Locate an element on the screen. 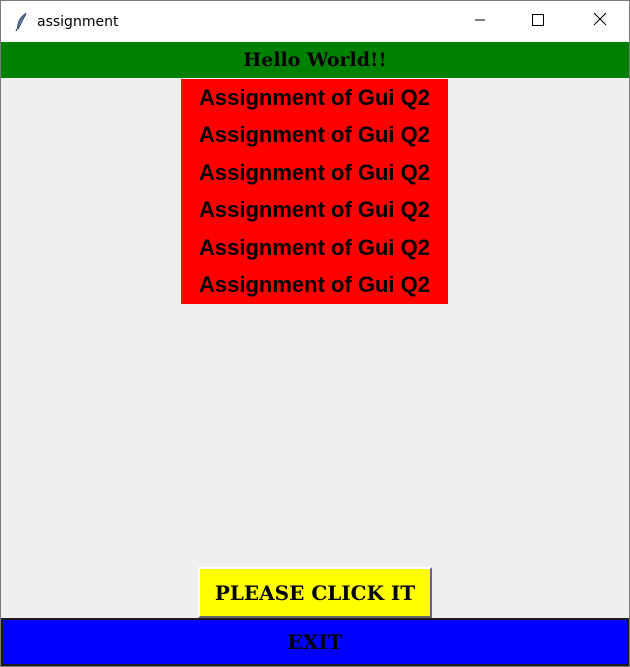  hello-world-label: Hello World!! is located at coordinates (315, 60).